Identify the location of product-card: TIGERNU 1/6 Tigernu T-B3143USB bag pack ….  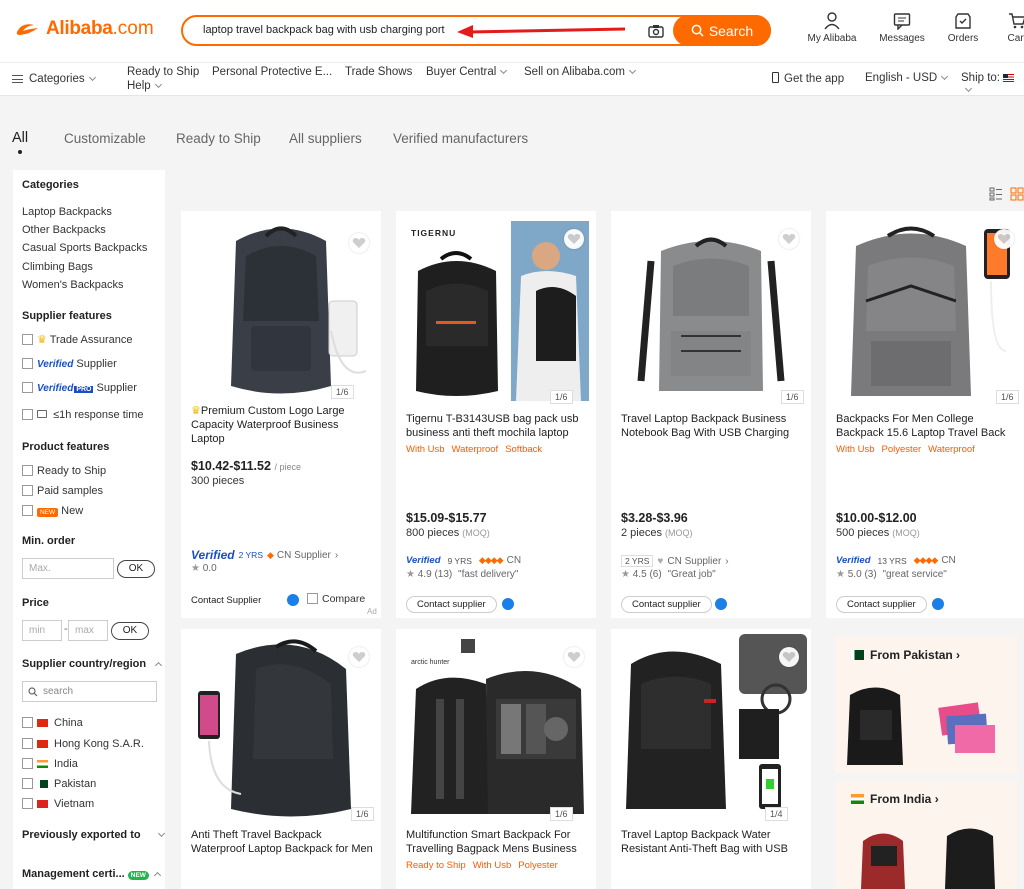
(496, 414).